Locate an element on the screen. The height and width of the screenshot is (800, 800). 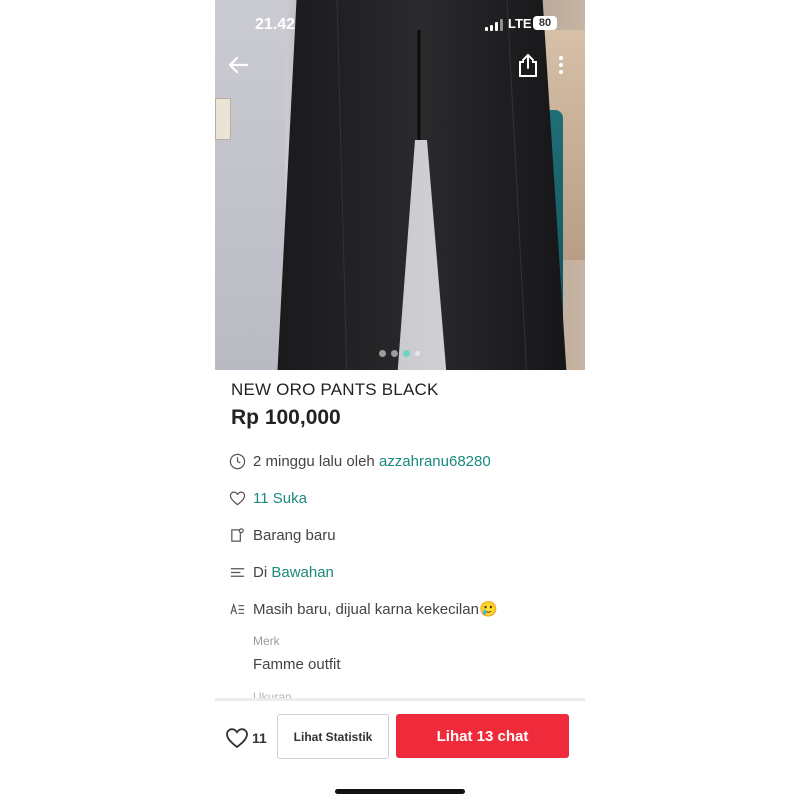
signal-icon is located at coordinates (494, 25).